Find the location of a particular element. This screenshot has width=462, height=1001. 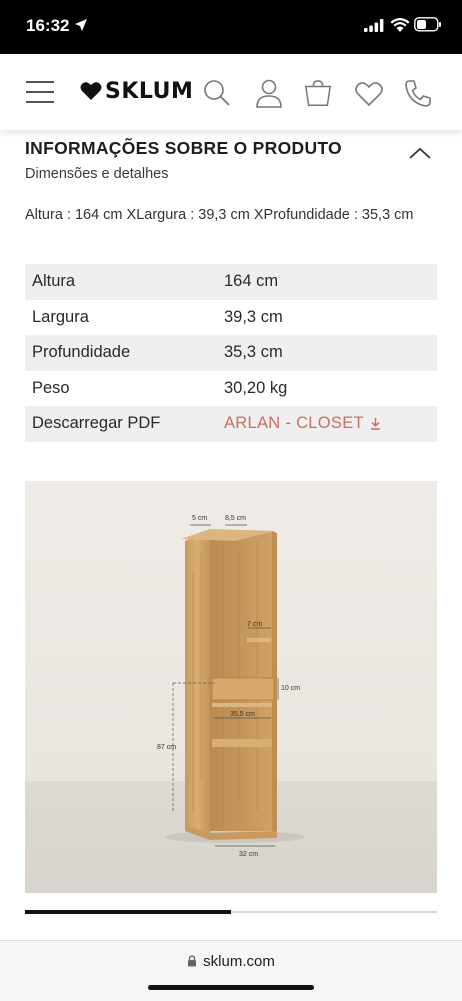

dim-label-lower-height: 87 cm is located at coordinates (166, 747).